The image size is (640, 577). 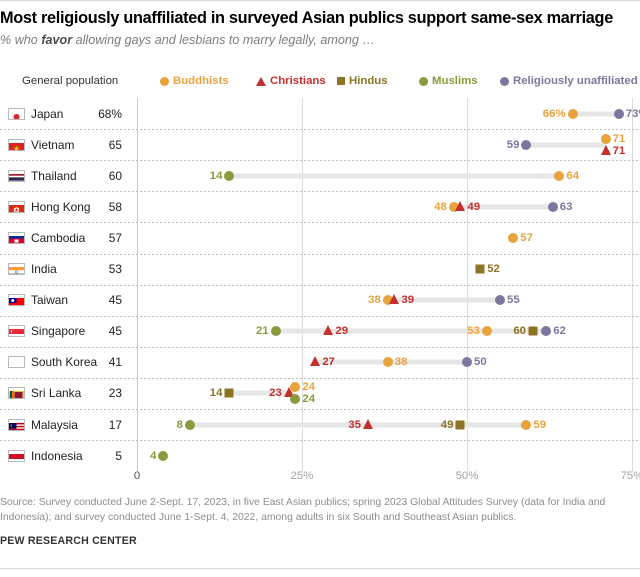 I want to click on legend-label-muslims: Muslims, so click(x=455, y=81).